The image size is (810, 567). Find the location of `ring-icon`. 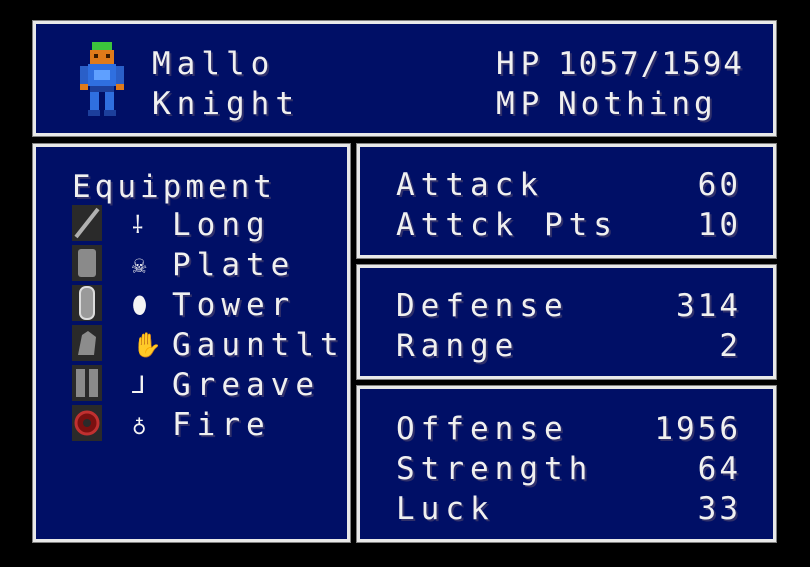

ring-icon is located at coordinates (87, 423).